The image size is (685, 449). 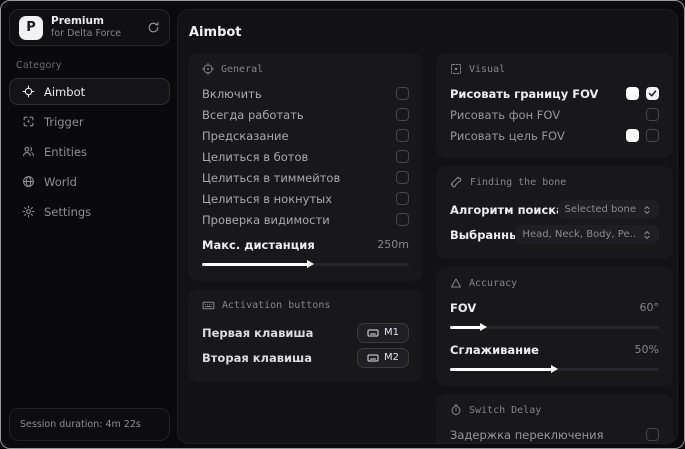 What do you see at coordinates (305, 244) in the screenshot?
I see `max-distance-row: Макс. дистанция 250m` at bounding box center [305, 244].